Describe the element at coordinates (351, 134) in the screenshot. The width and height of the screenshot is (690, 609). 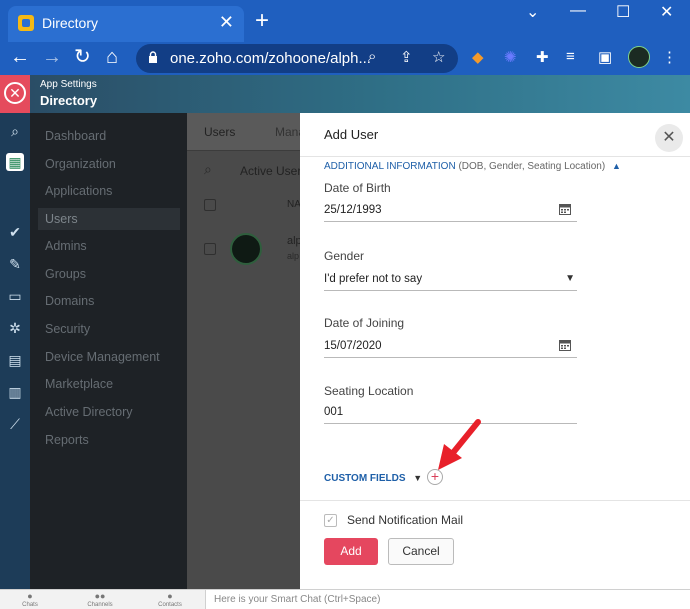
I see `panel-title: Add User` at that location.